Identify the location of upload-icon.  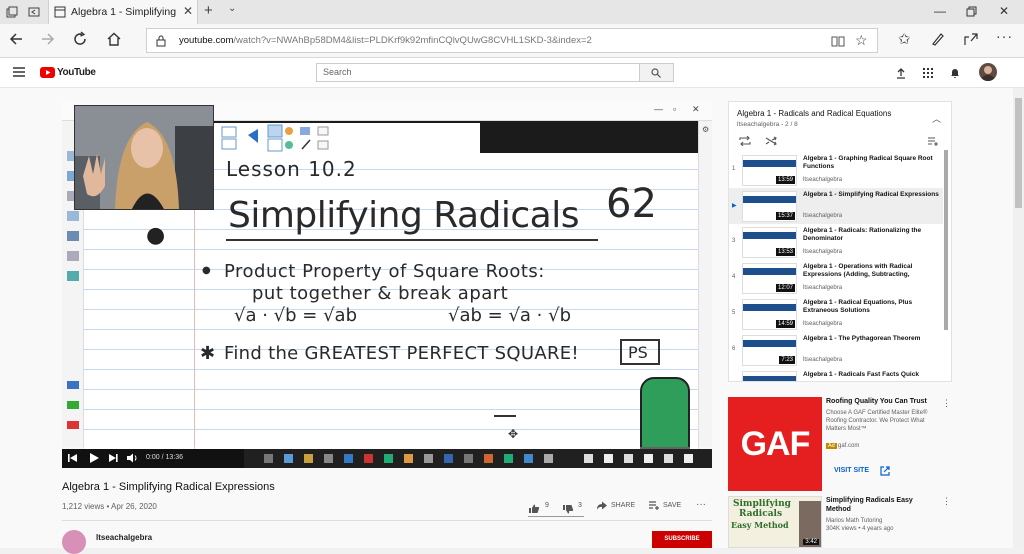
(901, 73).